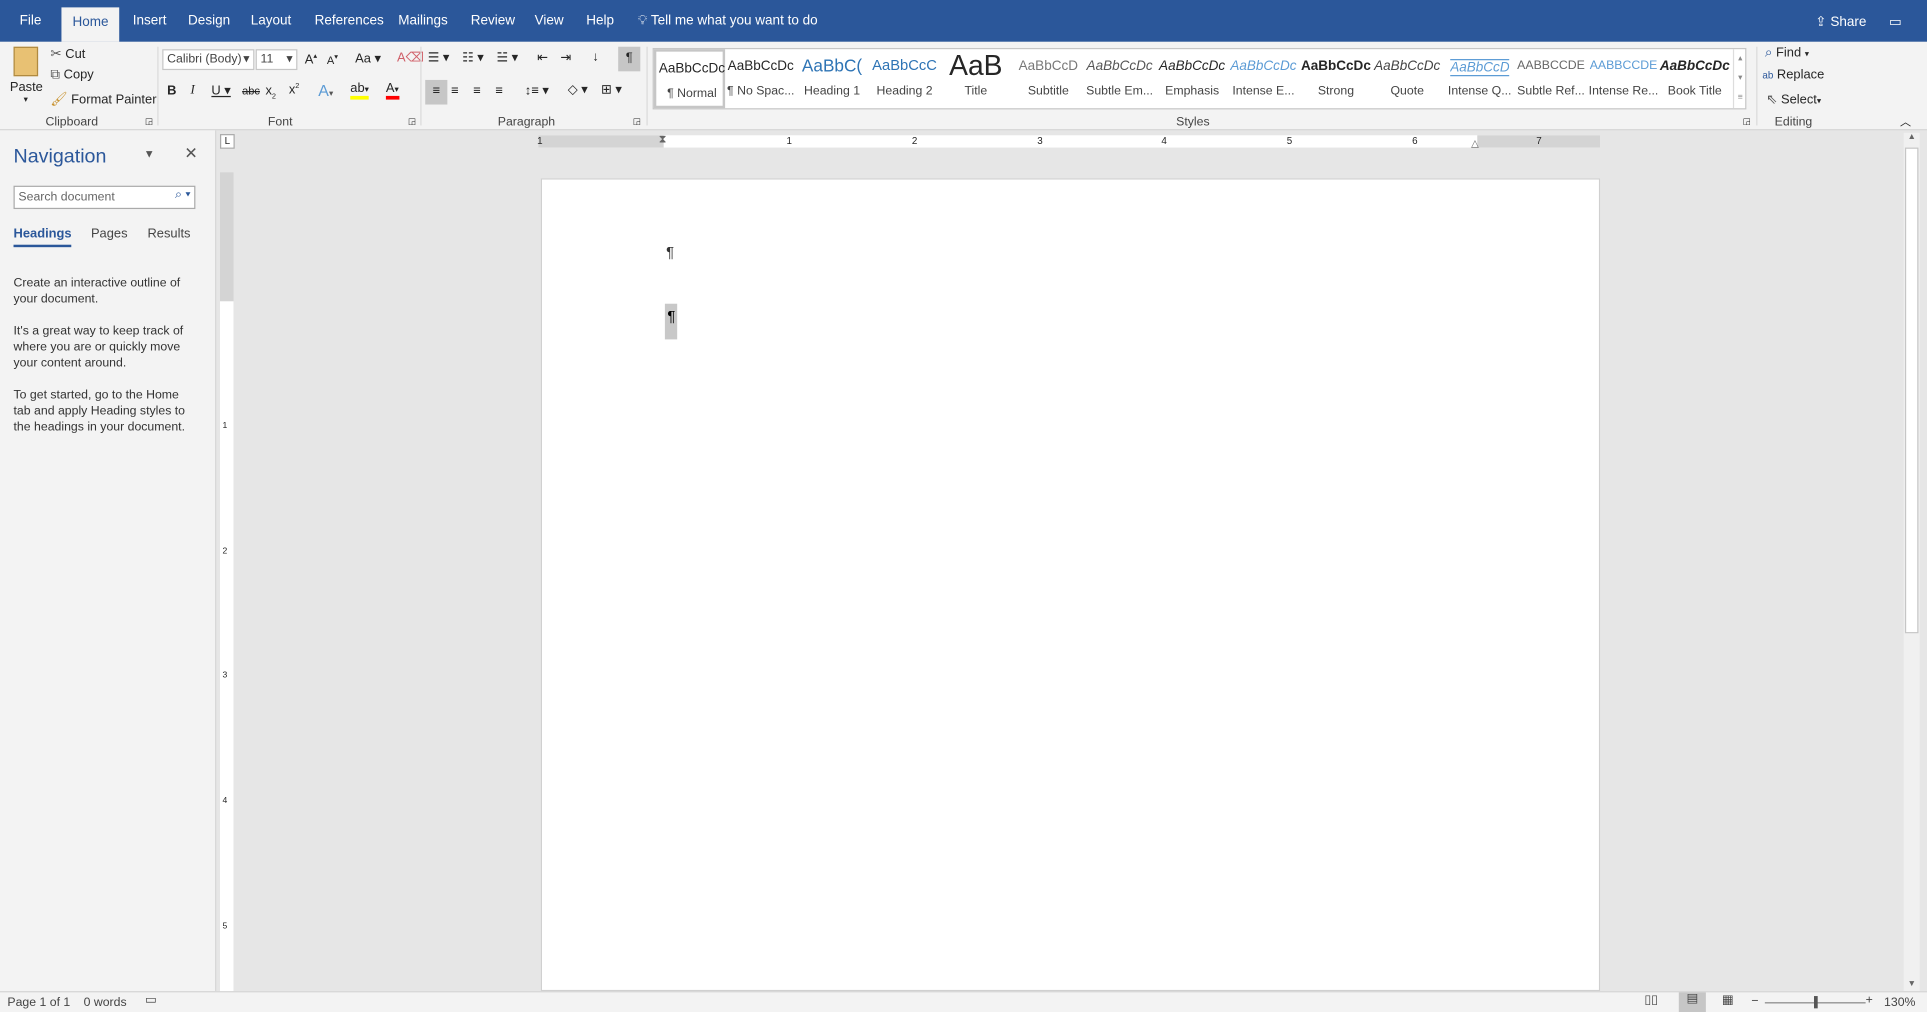  Describe the element at coordinates (227, 141) in the screenshot. I see `tab-selector: L` at that location.